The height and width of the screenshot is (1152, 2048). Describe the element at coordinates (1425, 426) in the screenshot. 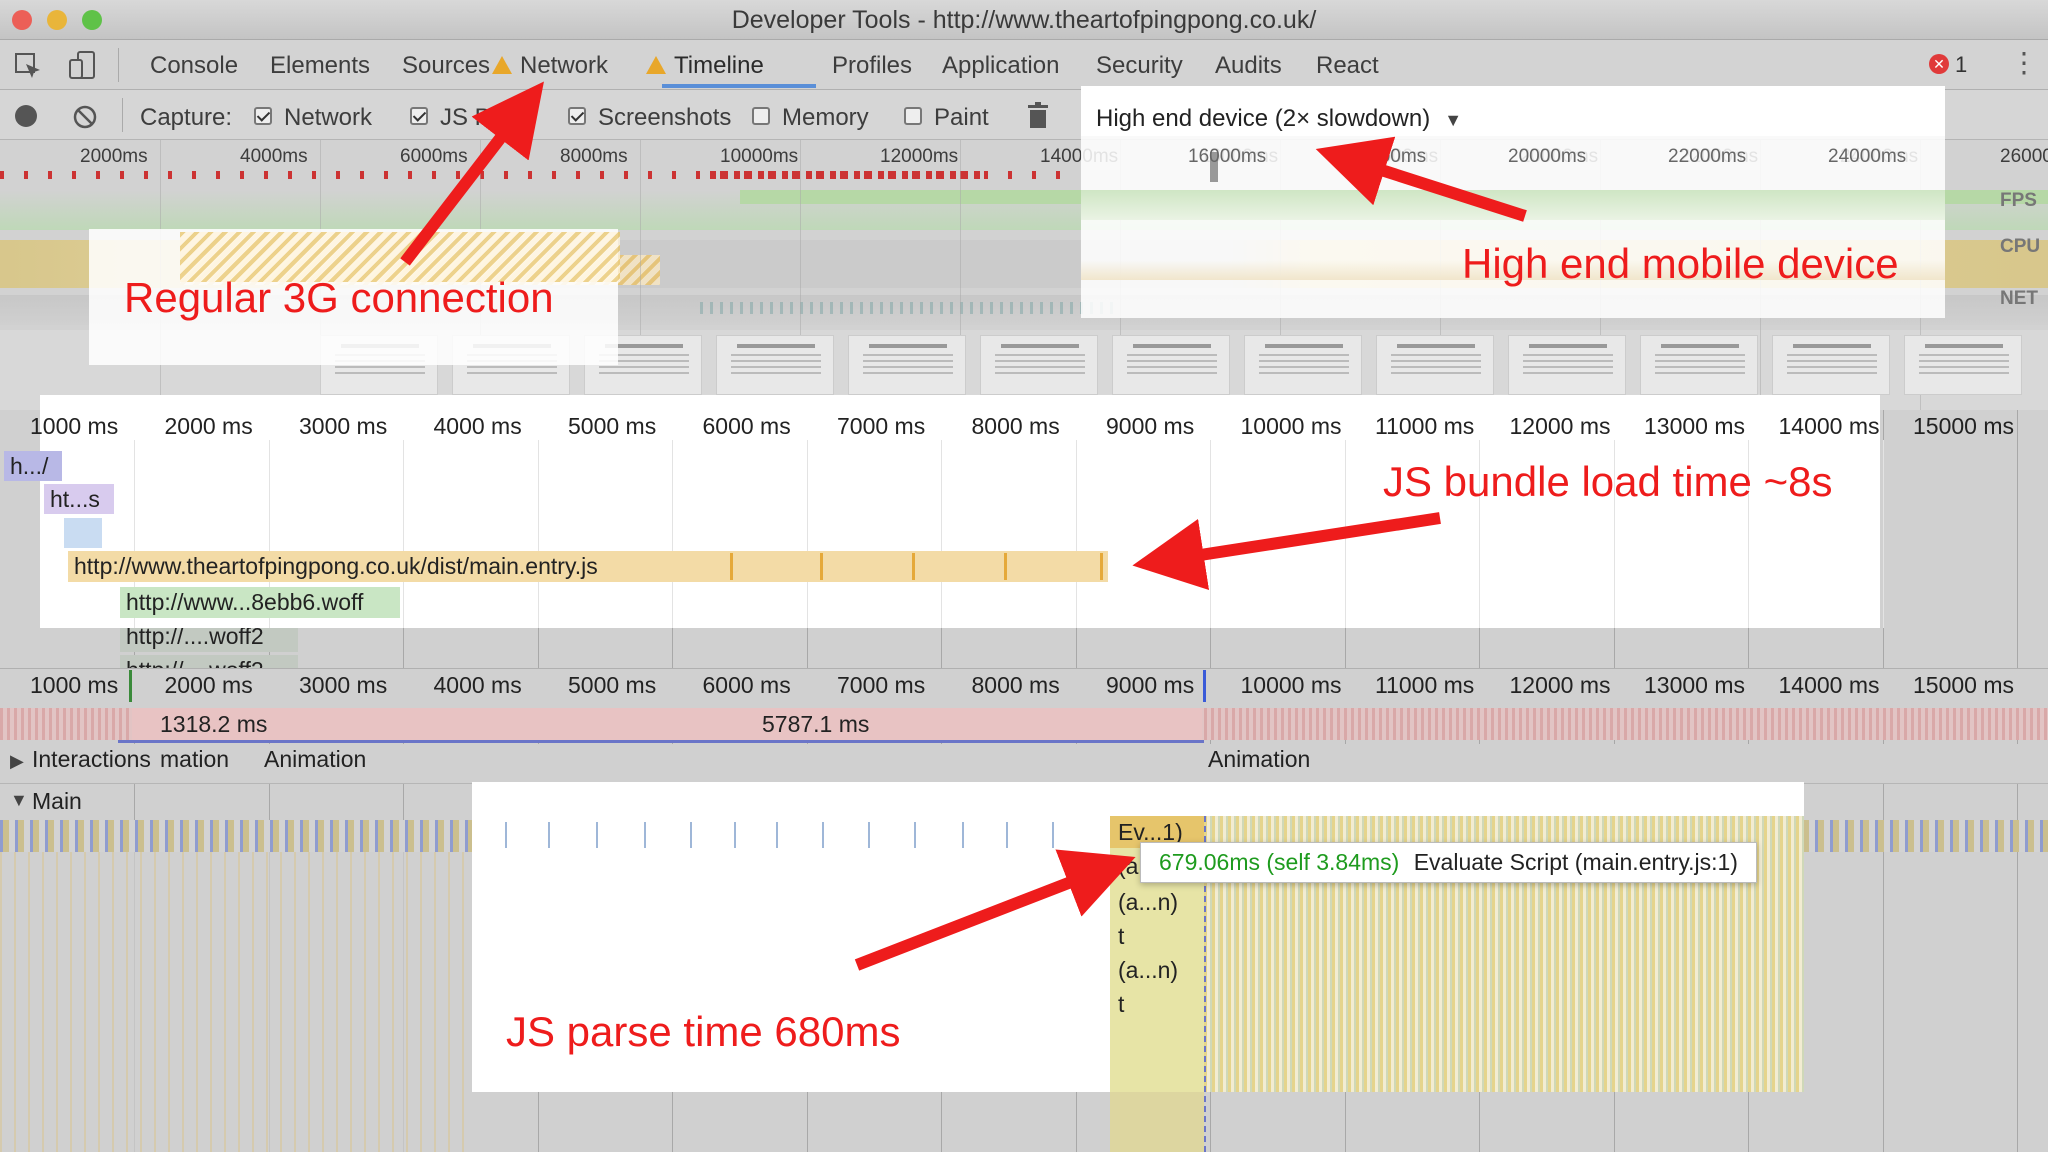

I see `network-ruler-tick: 11000 ms` at that location.